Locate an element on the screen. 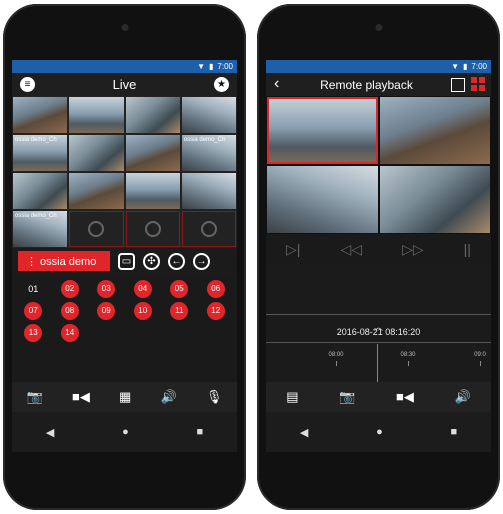 The image size is (503, 514). title-bar: ≡ Live ★ is located at coordinates (124, 84).